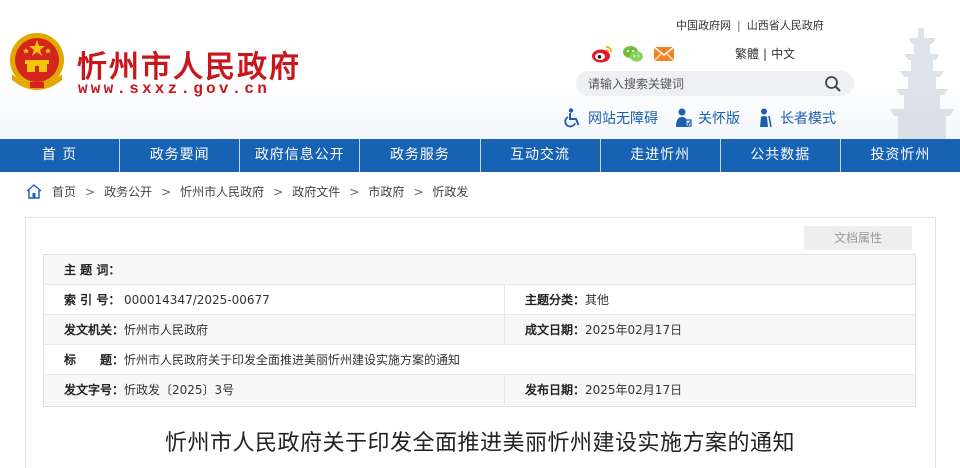 Image resolution: width=960 pixels, height=468 pixels. What do you see at coordinates (450, 191) in the screenshot?
I see `breadcrumb-item: 忻政发` at bounding box center [450, 191].